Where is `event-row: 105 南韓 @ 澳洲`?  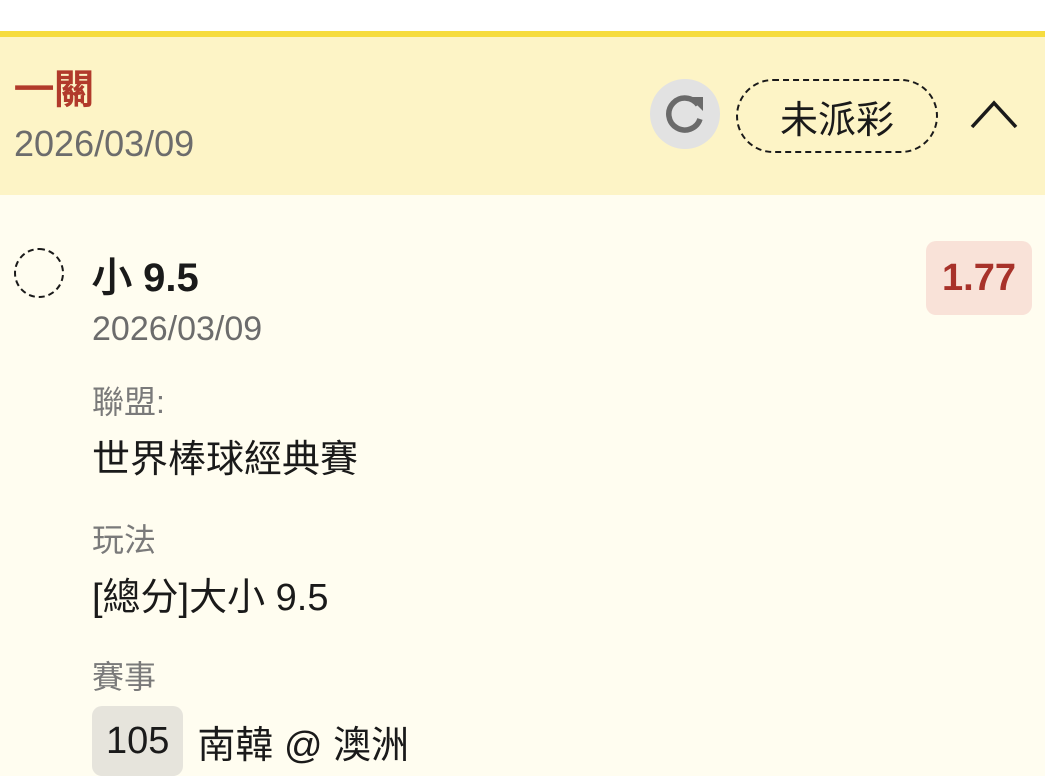
event-row: 105 南韓 @ 澳洲 is located at coordinates (250, 741).